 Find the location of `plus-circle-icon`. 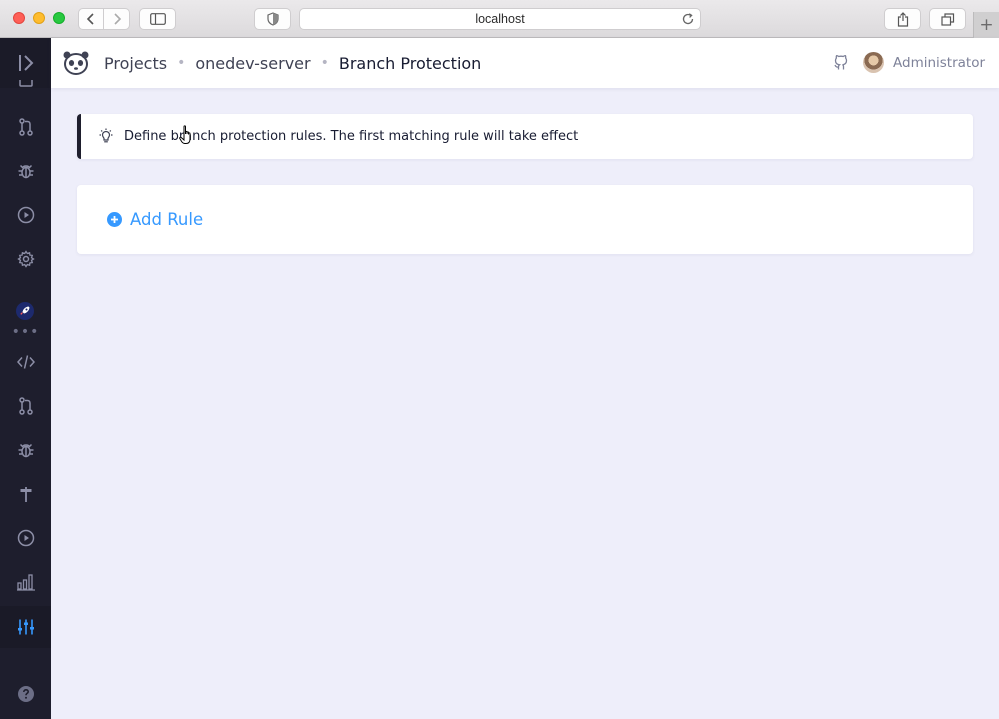

plus-circle-icon is located at coordinates (114, 219).